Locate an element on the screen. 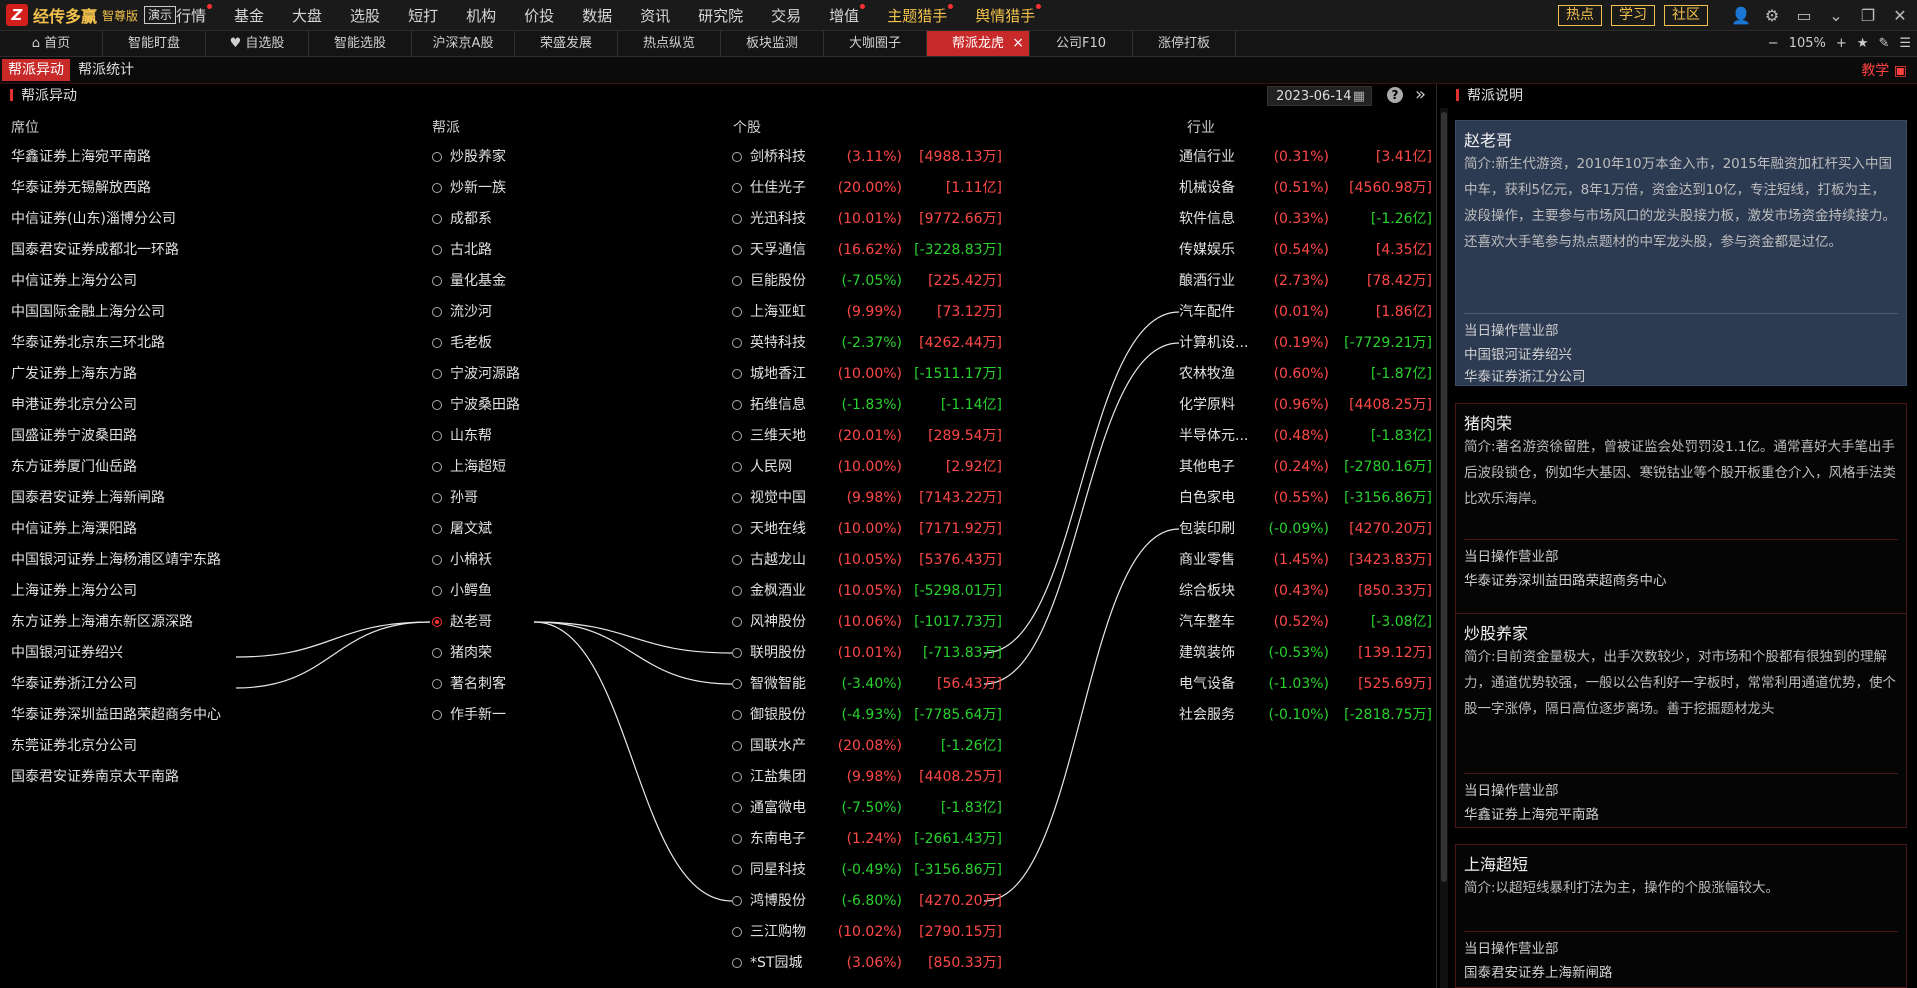  group-row: 炒新一族 is located at coordinates (469, 188).